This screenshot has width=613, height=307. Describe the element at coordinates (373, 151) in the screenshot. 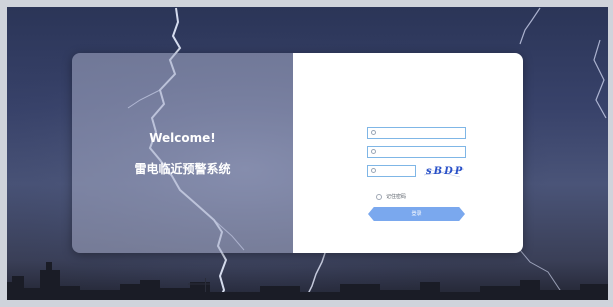

I see `lock-icon` at that location.